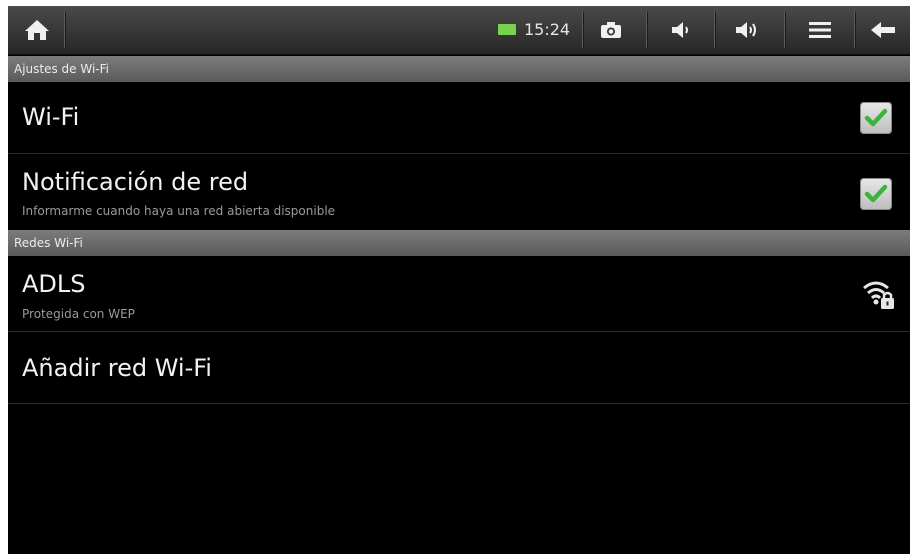 Image resolution: width=918 pixels, height=554 pixels. Describe the element at coordinates (459, 30) in the screenshot. I see `status-bar: 15:24` at that location.